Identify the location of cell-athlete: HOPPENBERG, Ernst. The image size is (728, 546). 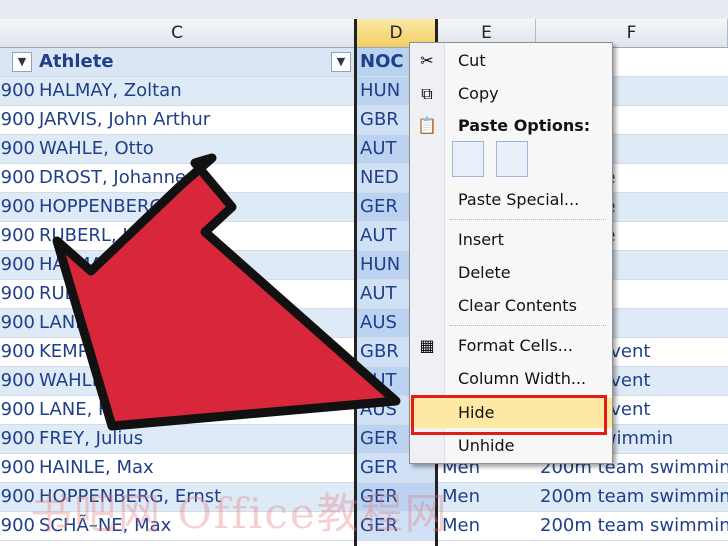
(195, 207).